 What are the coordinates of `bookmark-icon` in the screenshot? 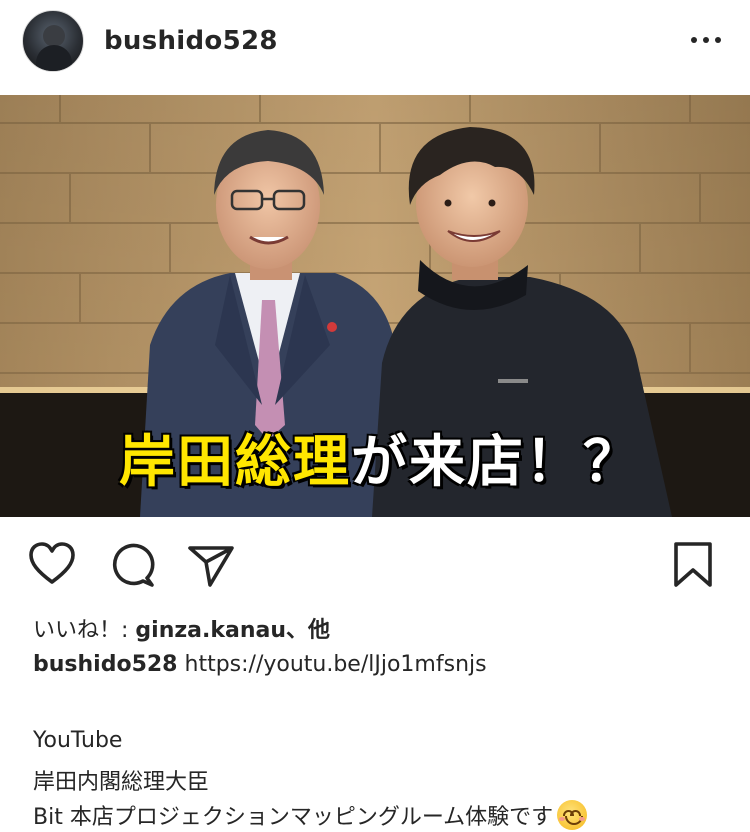 It's located at (693, 565).